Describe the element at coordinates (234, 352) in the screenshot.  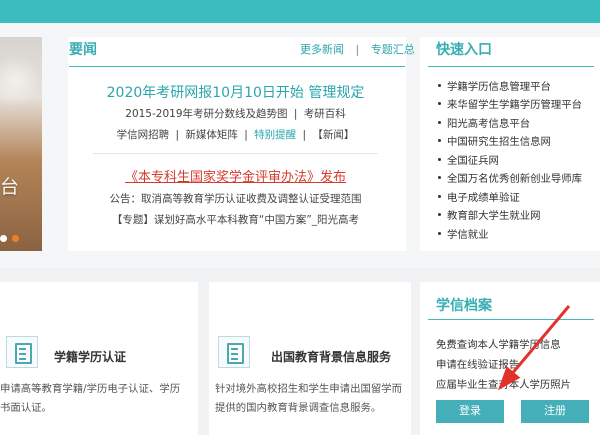
I see `document-icon` at that location.